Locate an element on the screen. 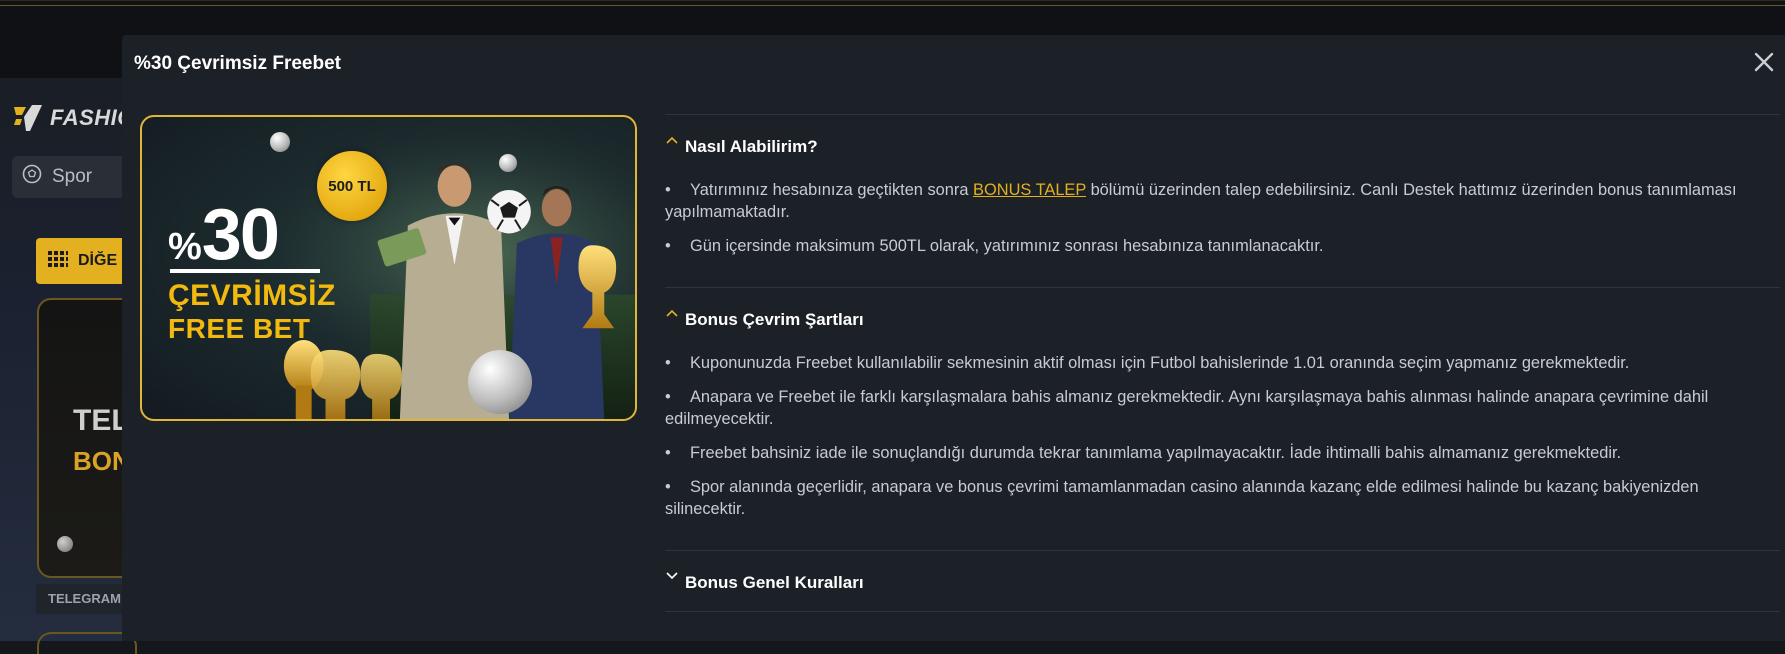  chevron-down-icon is located at coordinates (672, 576).